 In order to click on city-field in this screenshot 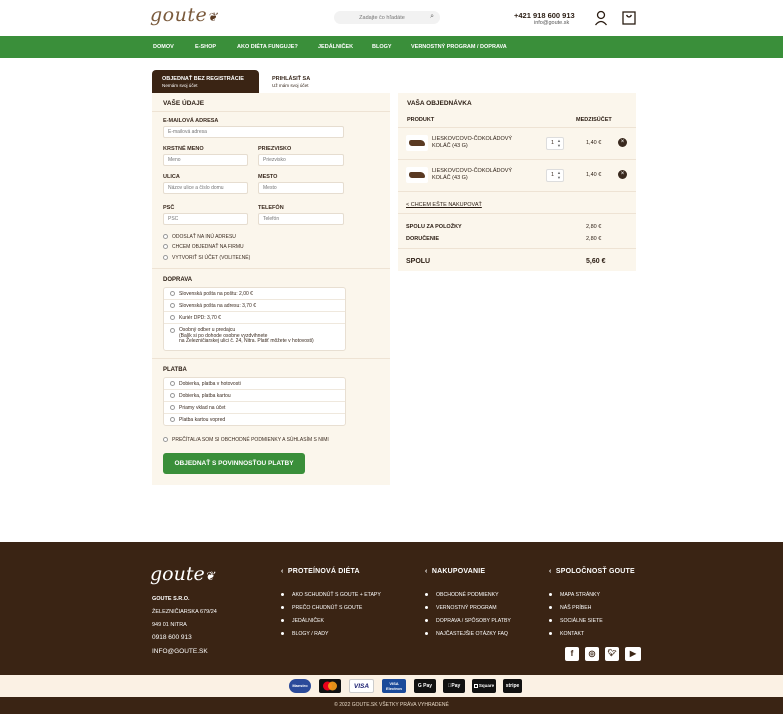, I will do `click(301, 188)`.